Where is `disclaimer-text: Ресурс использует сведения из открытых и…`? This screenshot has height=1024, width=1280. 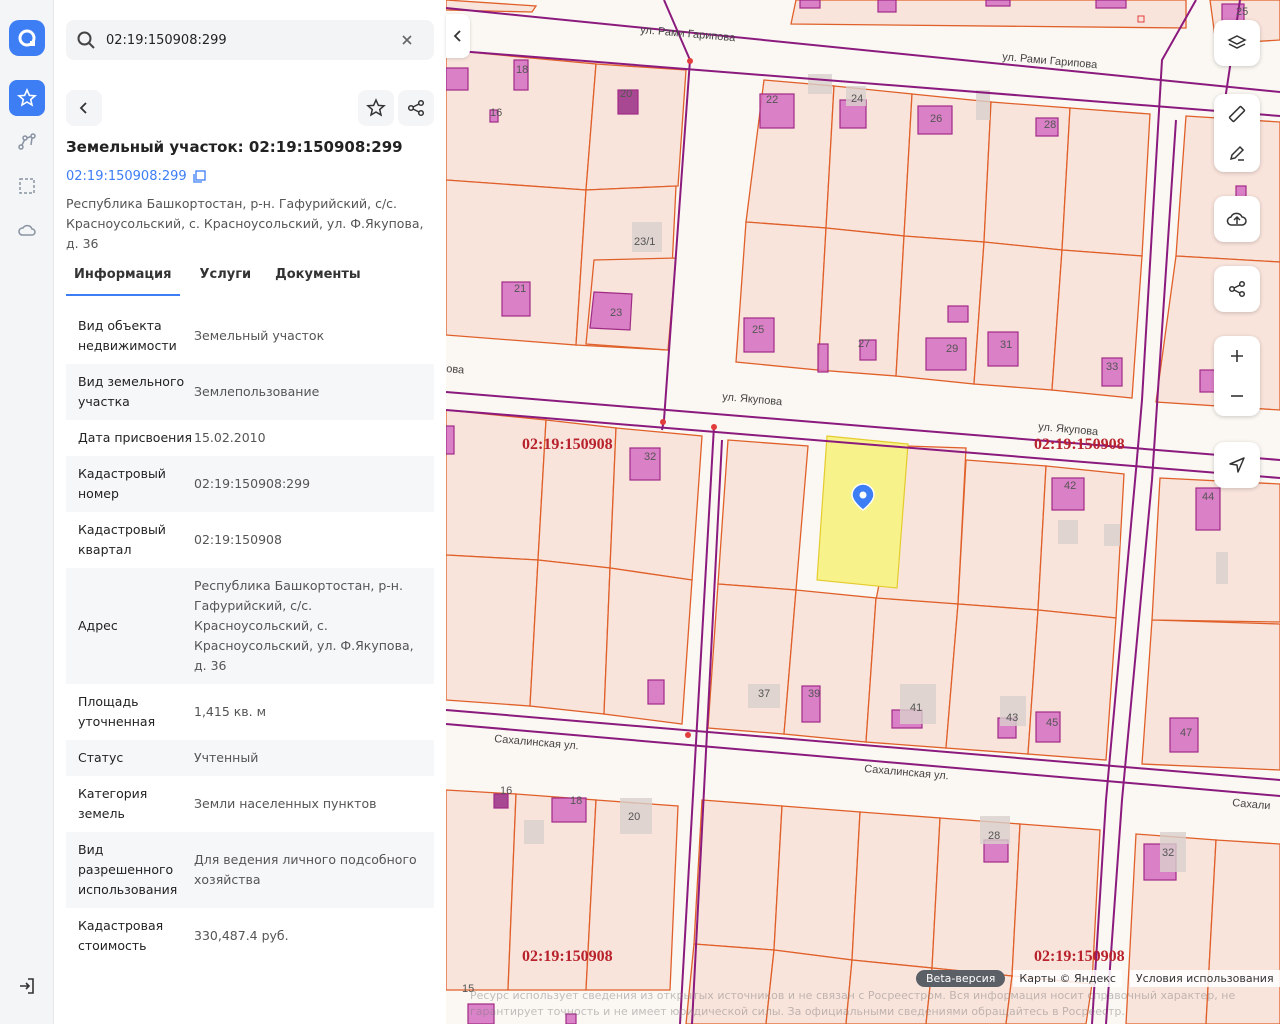 disclaimer-text: Ресурс использует сведения из открытых и… is located at coordinates (853, 1003).